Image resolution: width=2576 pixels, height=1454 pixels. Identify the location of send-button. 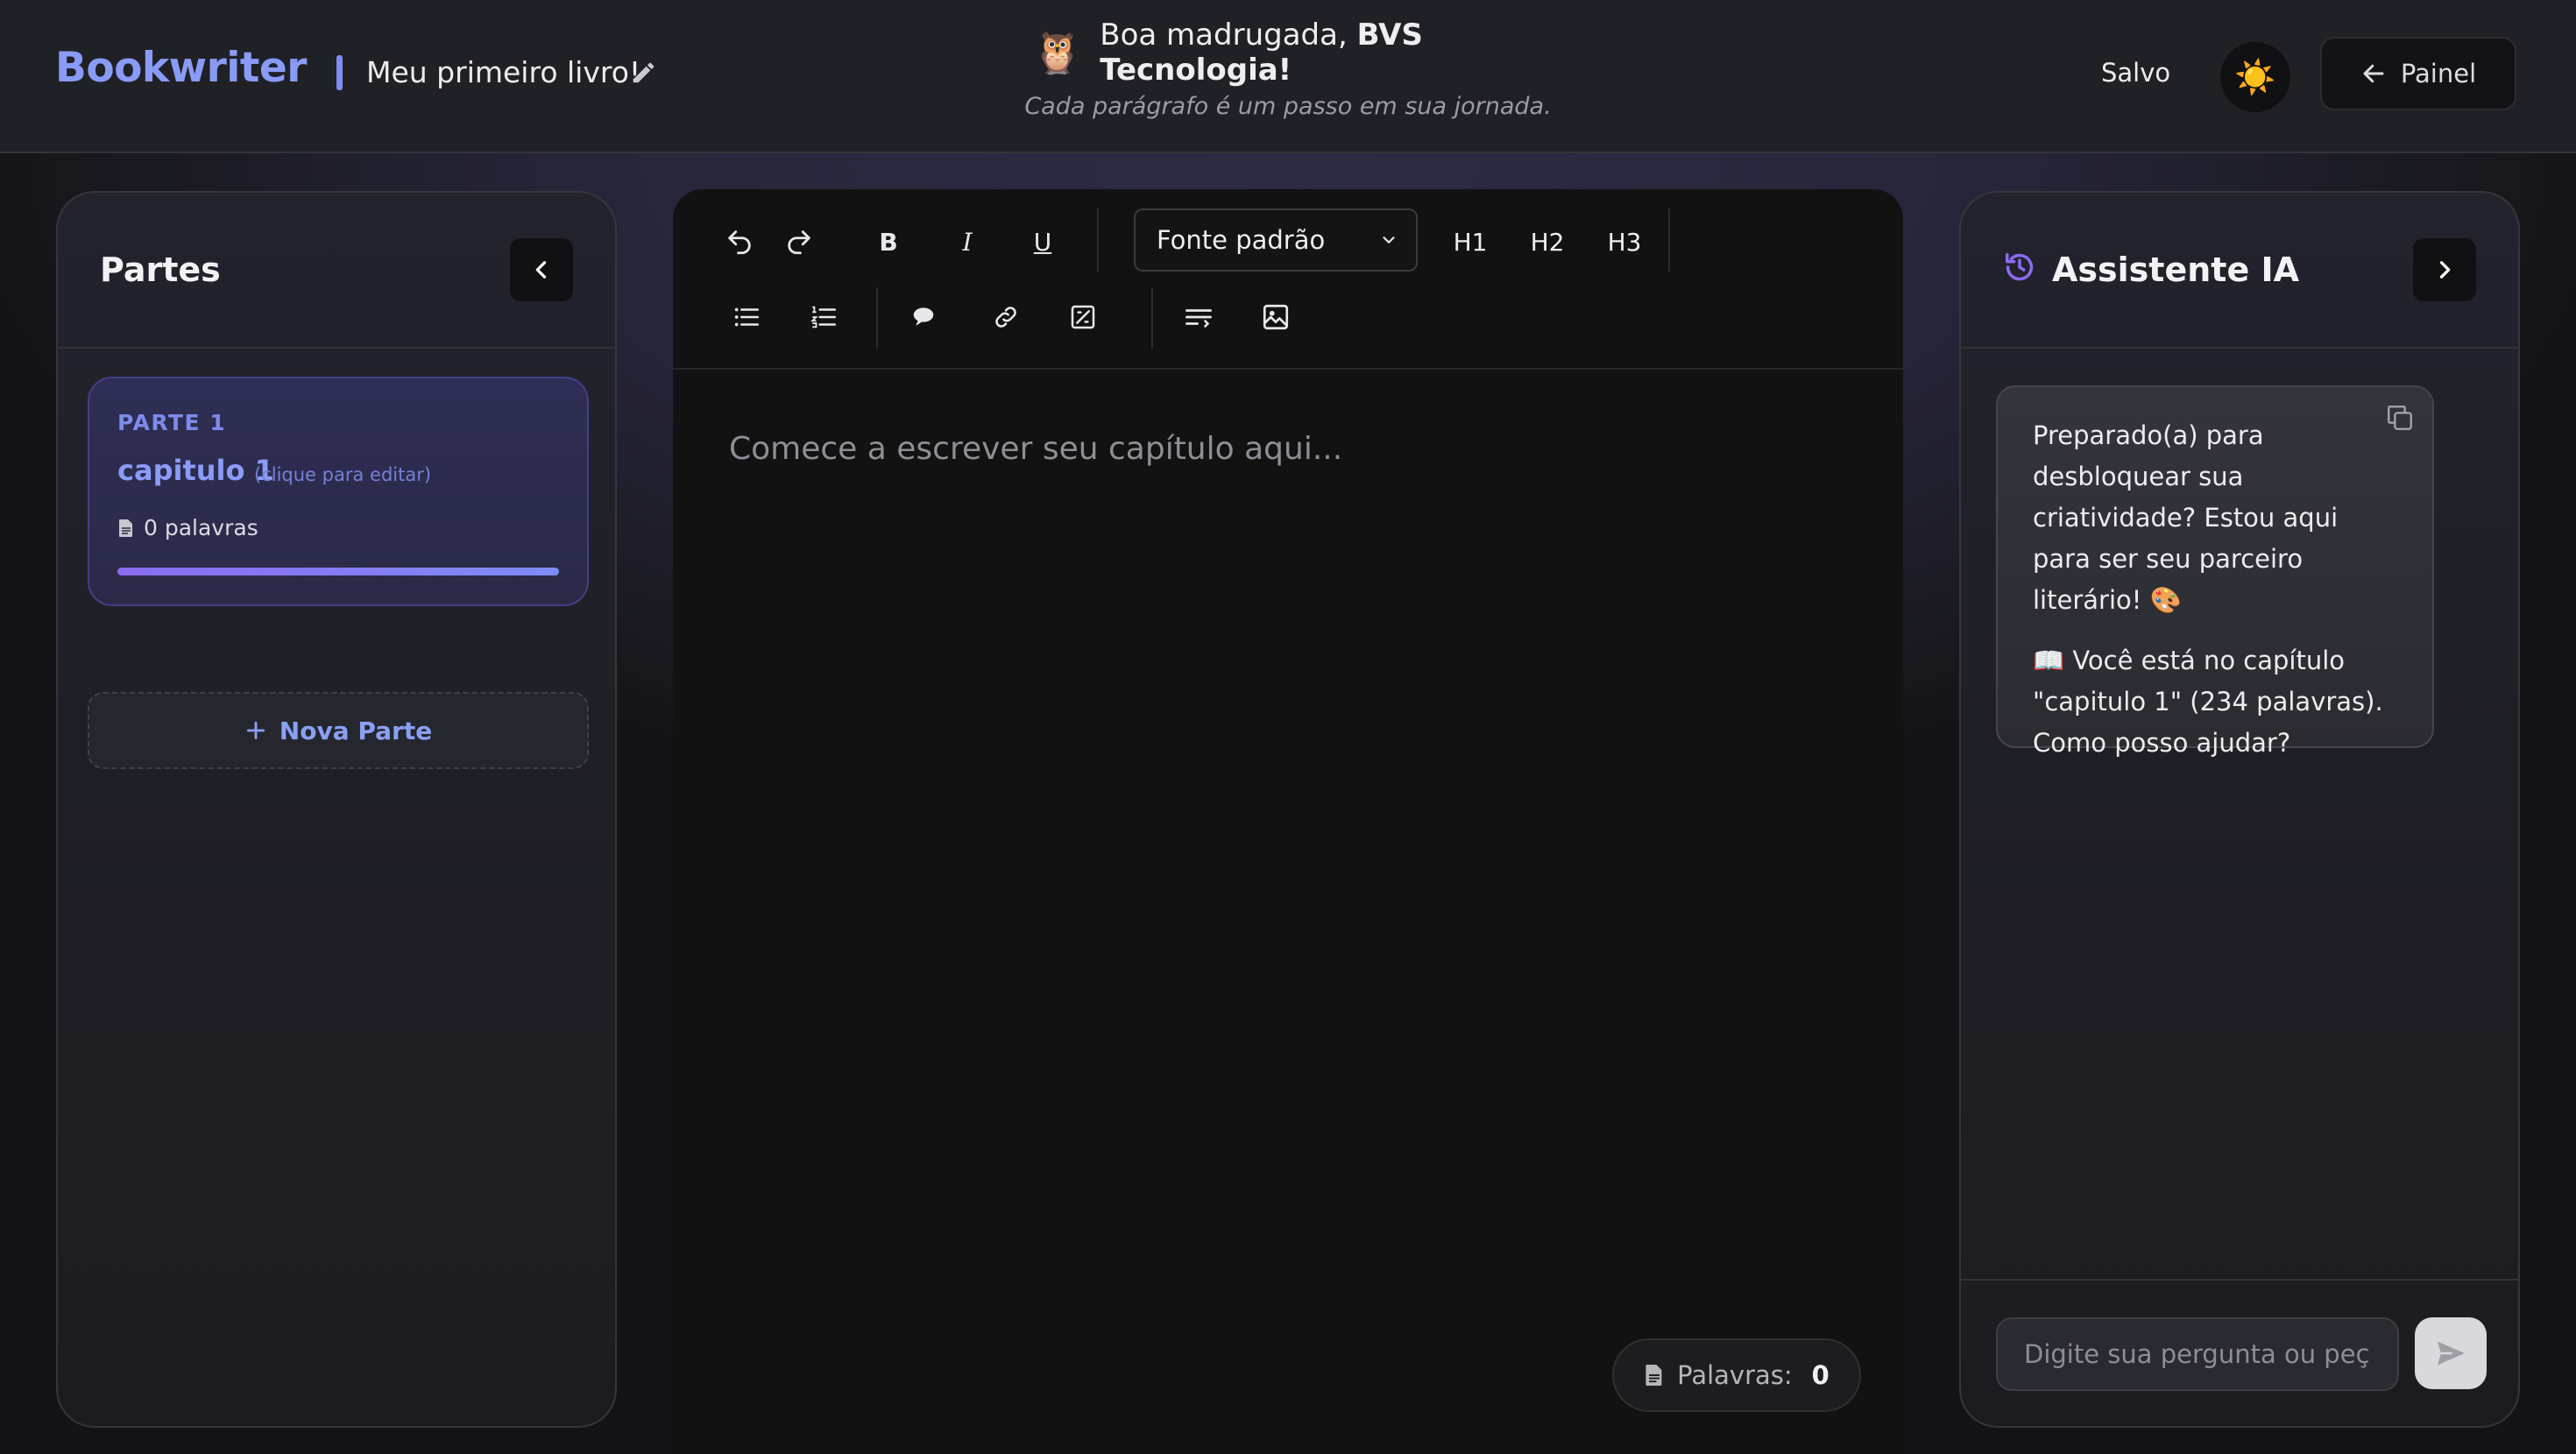
(2451, 1353).